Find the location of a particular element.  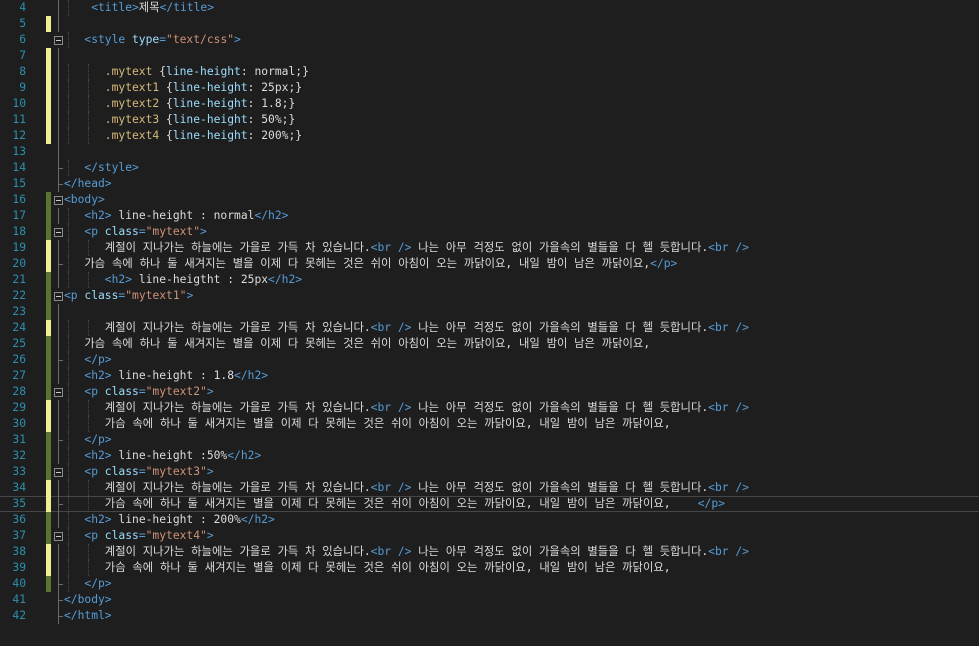

code-line: 4 <title>제목</title> is located at coordinates (489, 8).